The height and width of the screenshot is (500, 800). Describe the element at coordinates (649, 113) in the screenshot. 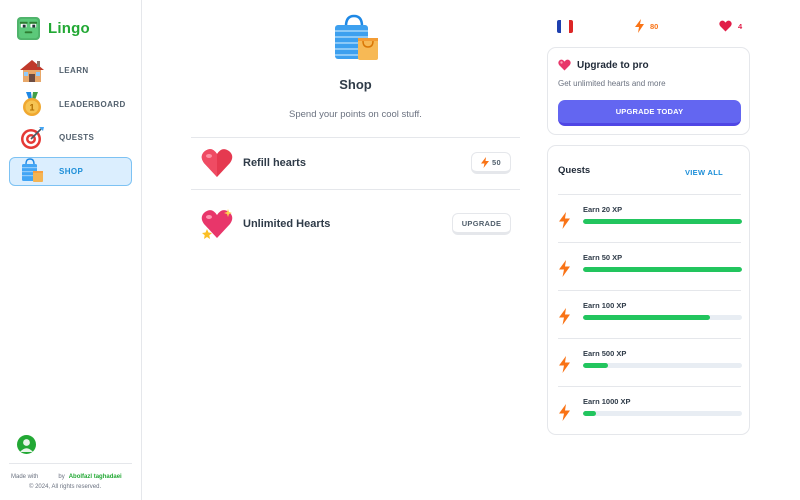

I see `upgrade-today-button: UPGRADE TODAY` at that location.